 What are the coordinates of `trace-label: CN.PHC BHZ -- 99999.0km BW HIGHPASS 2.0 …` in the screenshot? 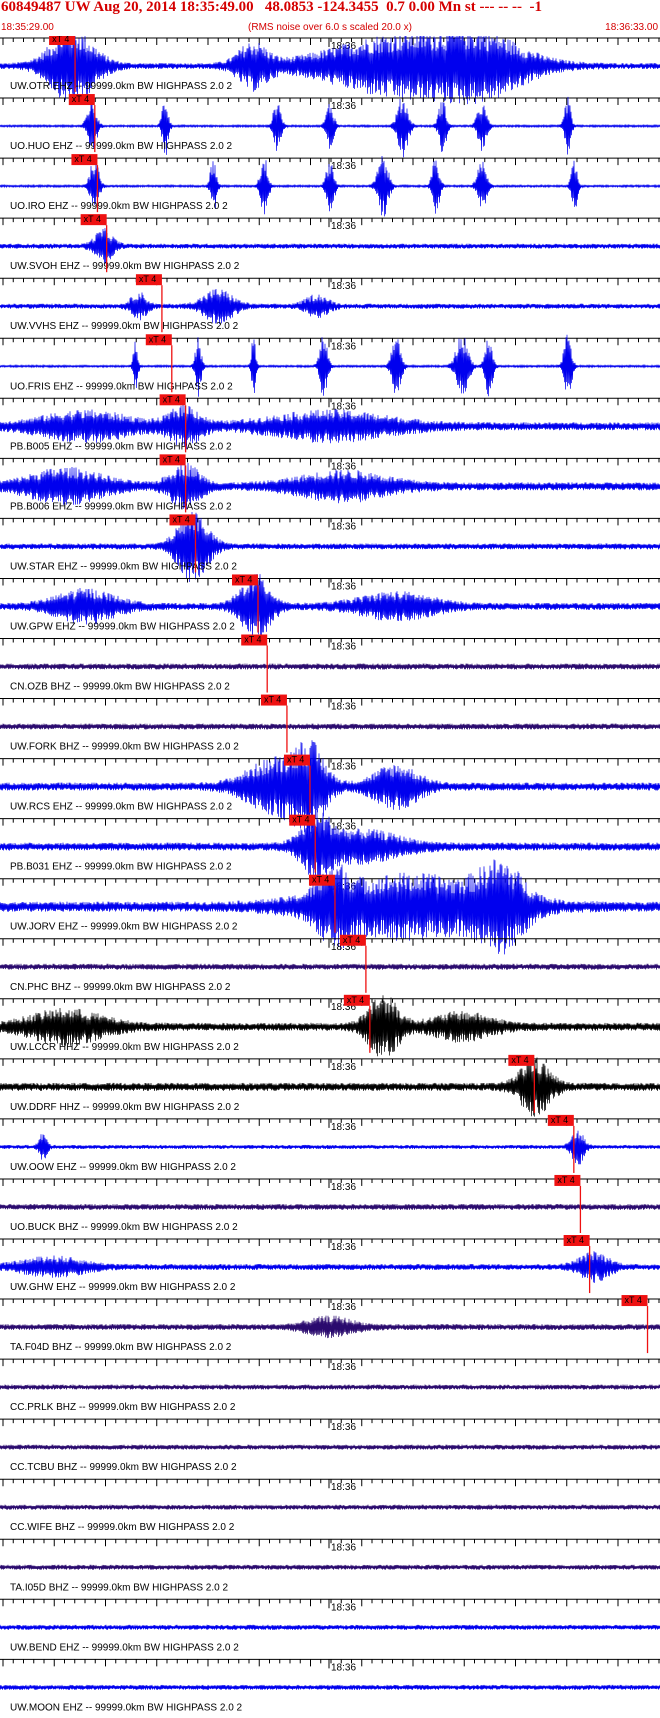 It's located at (120, 987).